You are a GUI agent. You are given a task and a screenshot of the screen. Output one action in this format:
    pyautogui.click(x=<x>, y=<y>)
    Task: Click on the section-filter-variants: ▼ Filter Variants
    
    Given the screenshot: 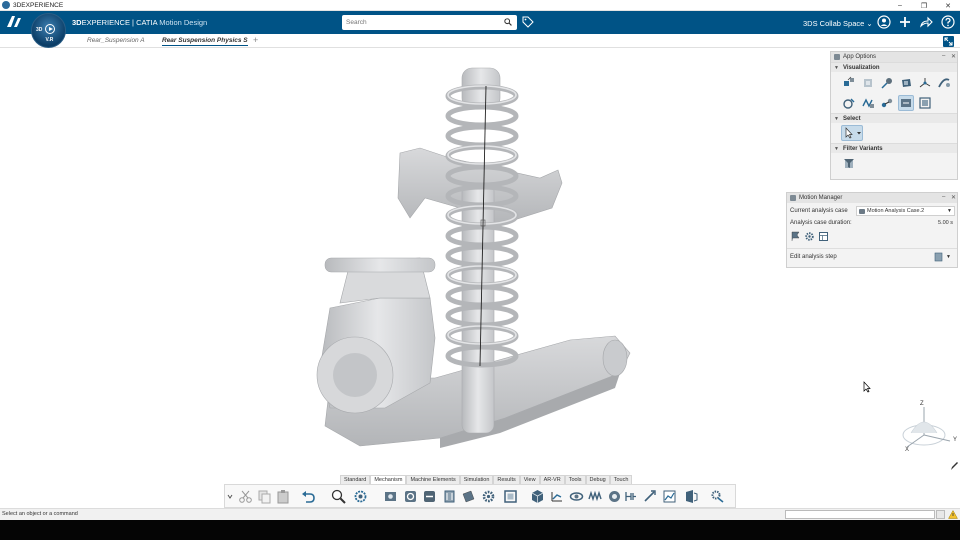 What is the action you would take?
    pyautogui.click(x=894, y=148)
    